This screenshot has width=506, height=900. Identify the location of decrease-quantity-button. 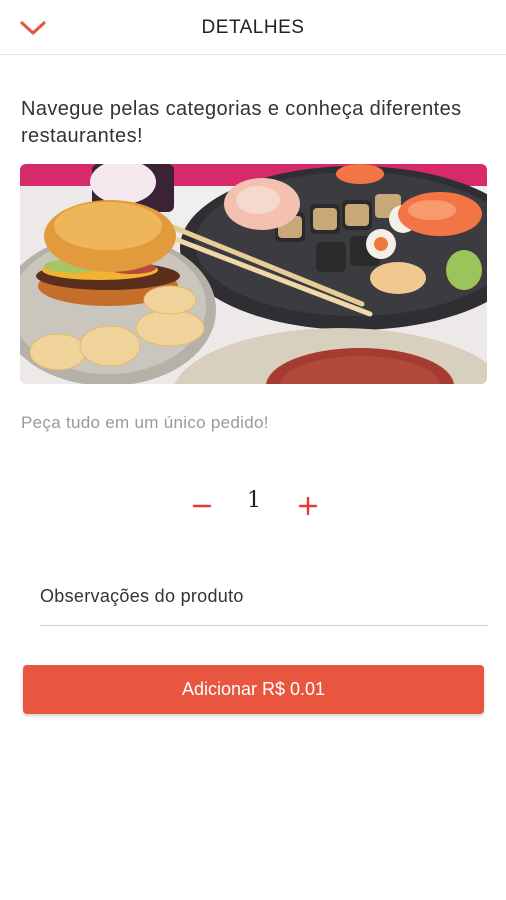
(202, 506).